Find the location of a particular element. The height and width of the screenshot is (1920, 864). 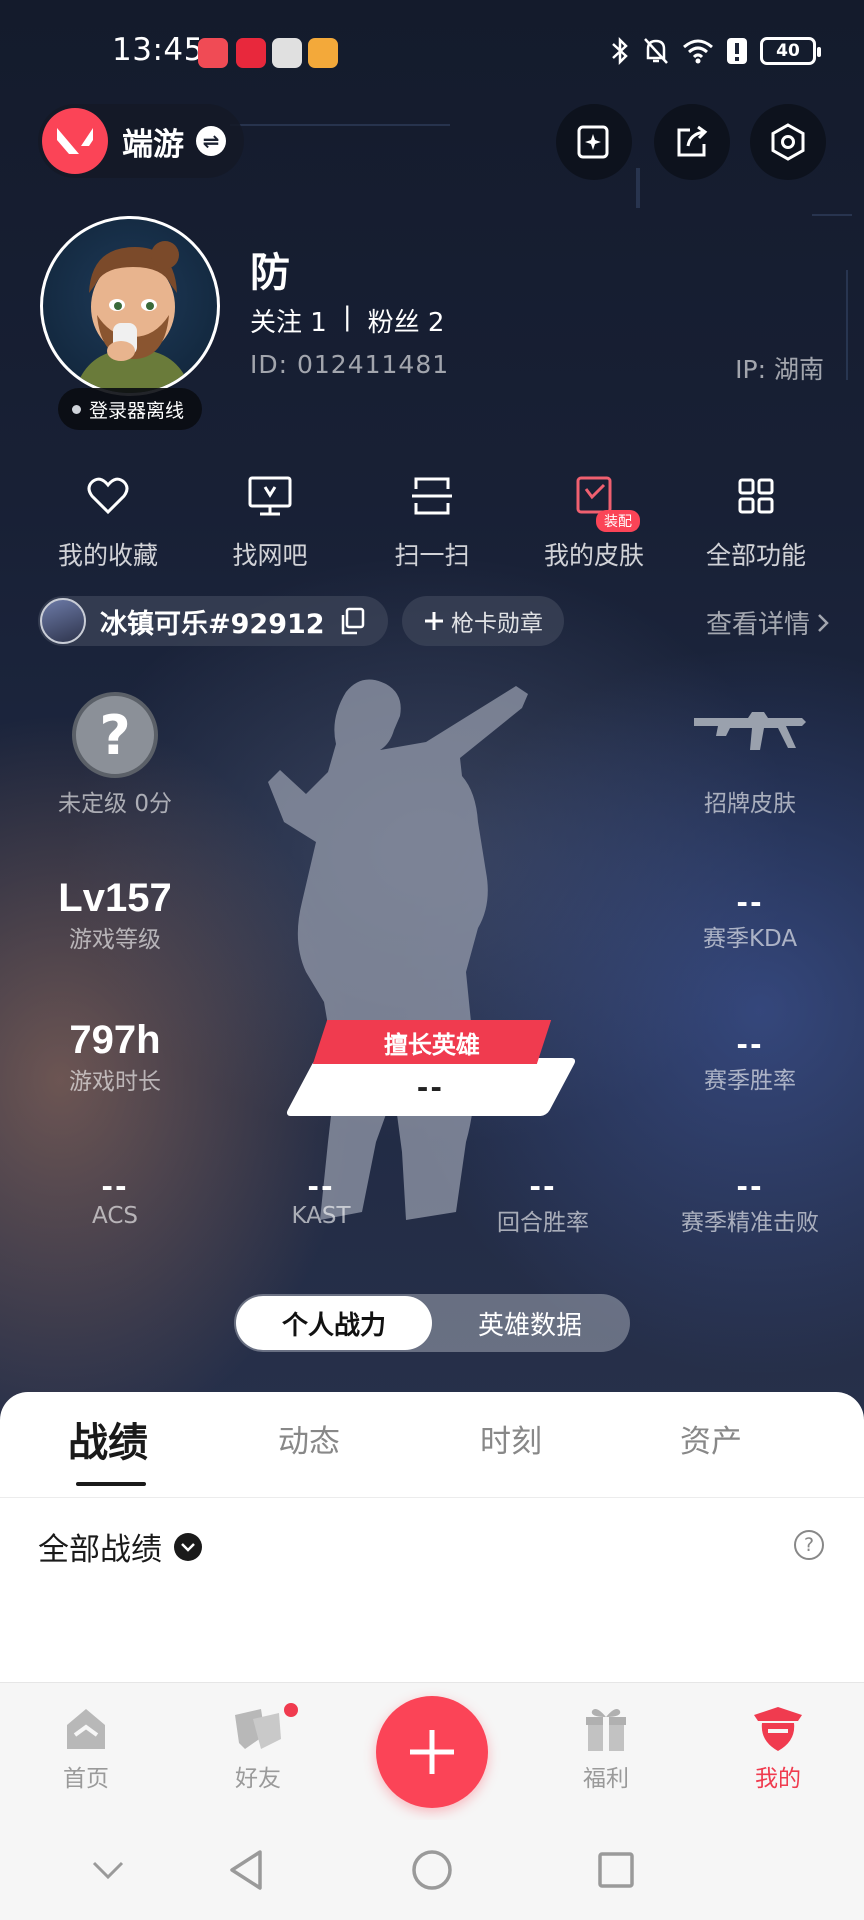

back-button is located at coordinates (246, 1870).